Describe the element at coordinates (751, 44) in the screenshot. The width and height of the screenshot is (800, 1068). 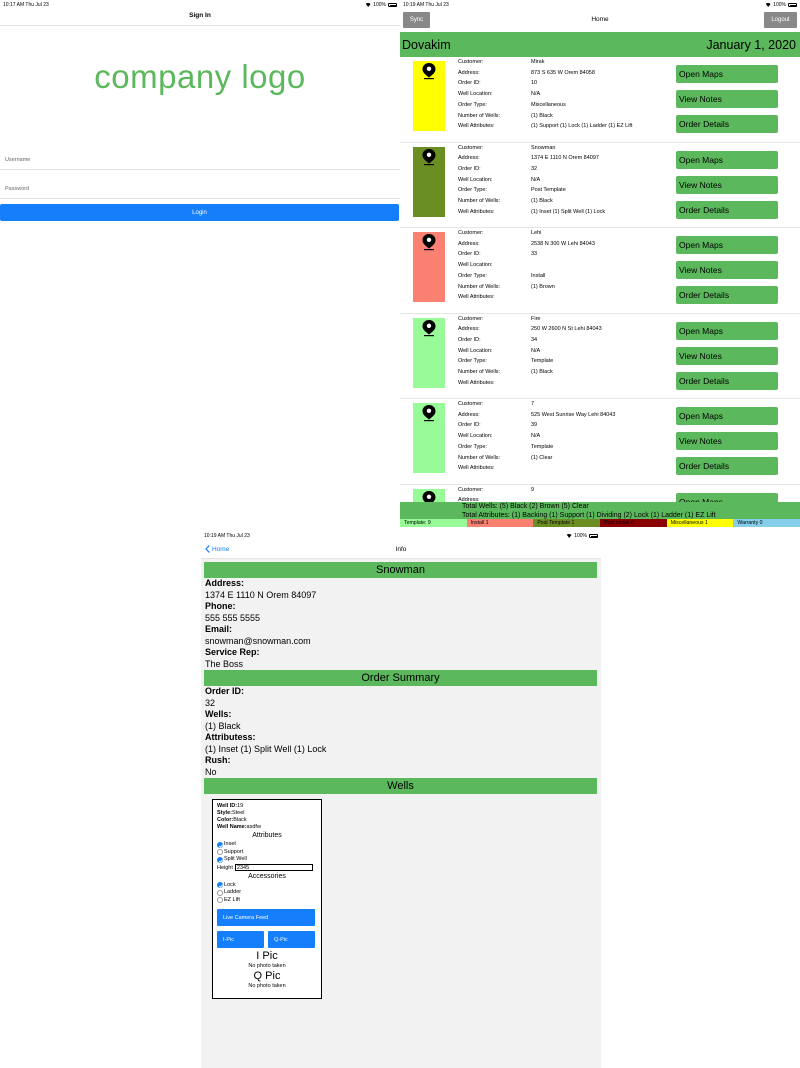
I see `current-date: January 1, 2020` at that location.